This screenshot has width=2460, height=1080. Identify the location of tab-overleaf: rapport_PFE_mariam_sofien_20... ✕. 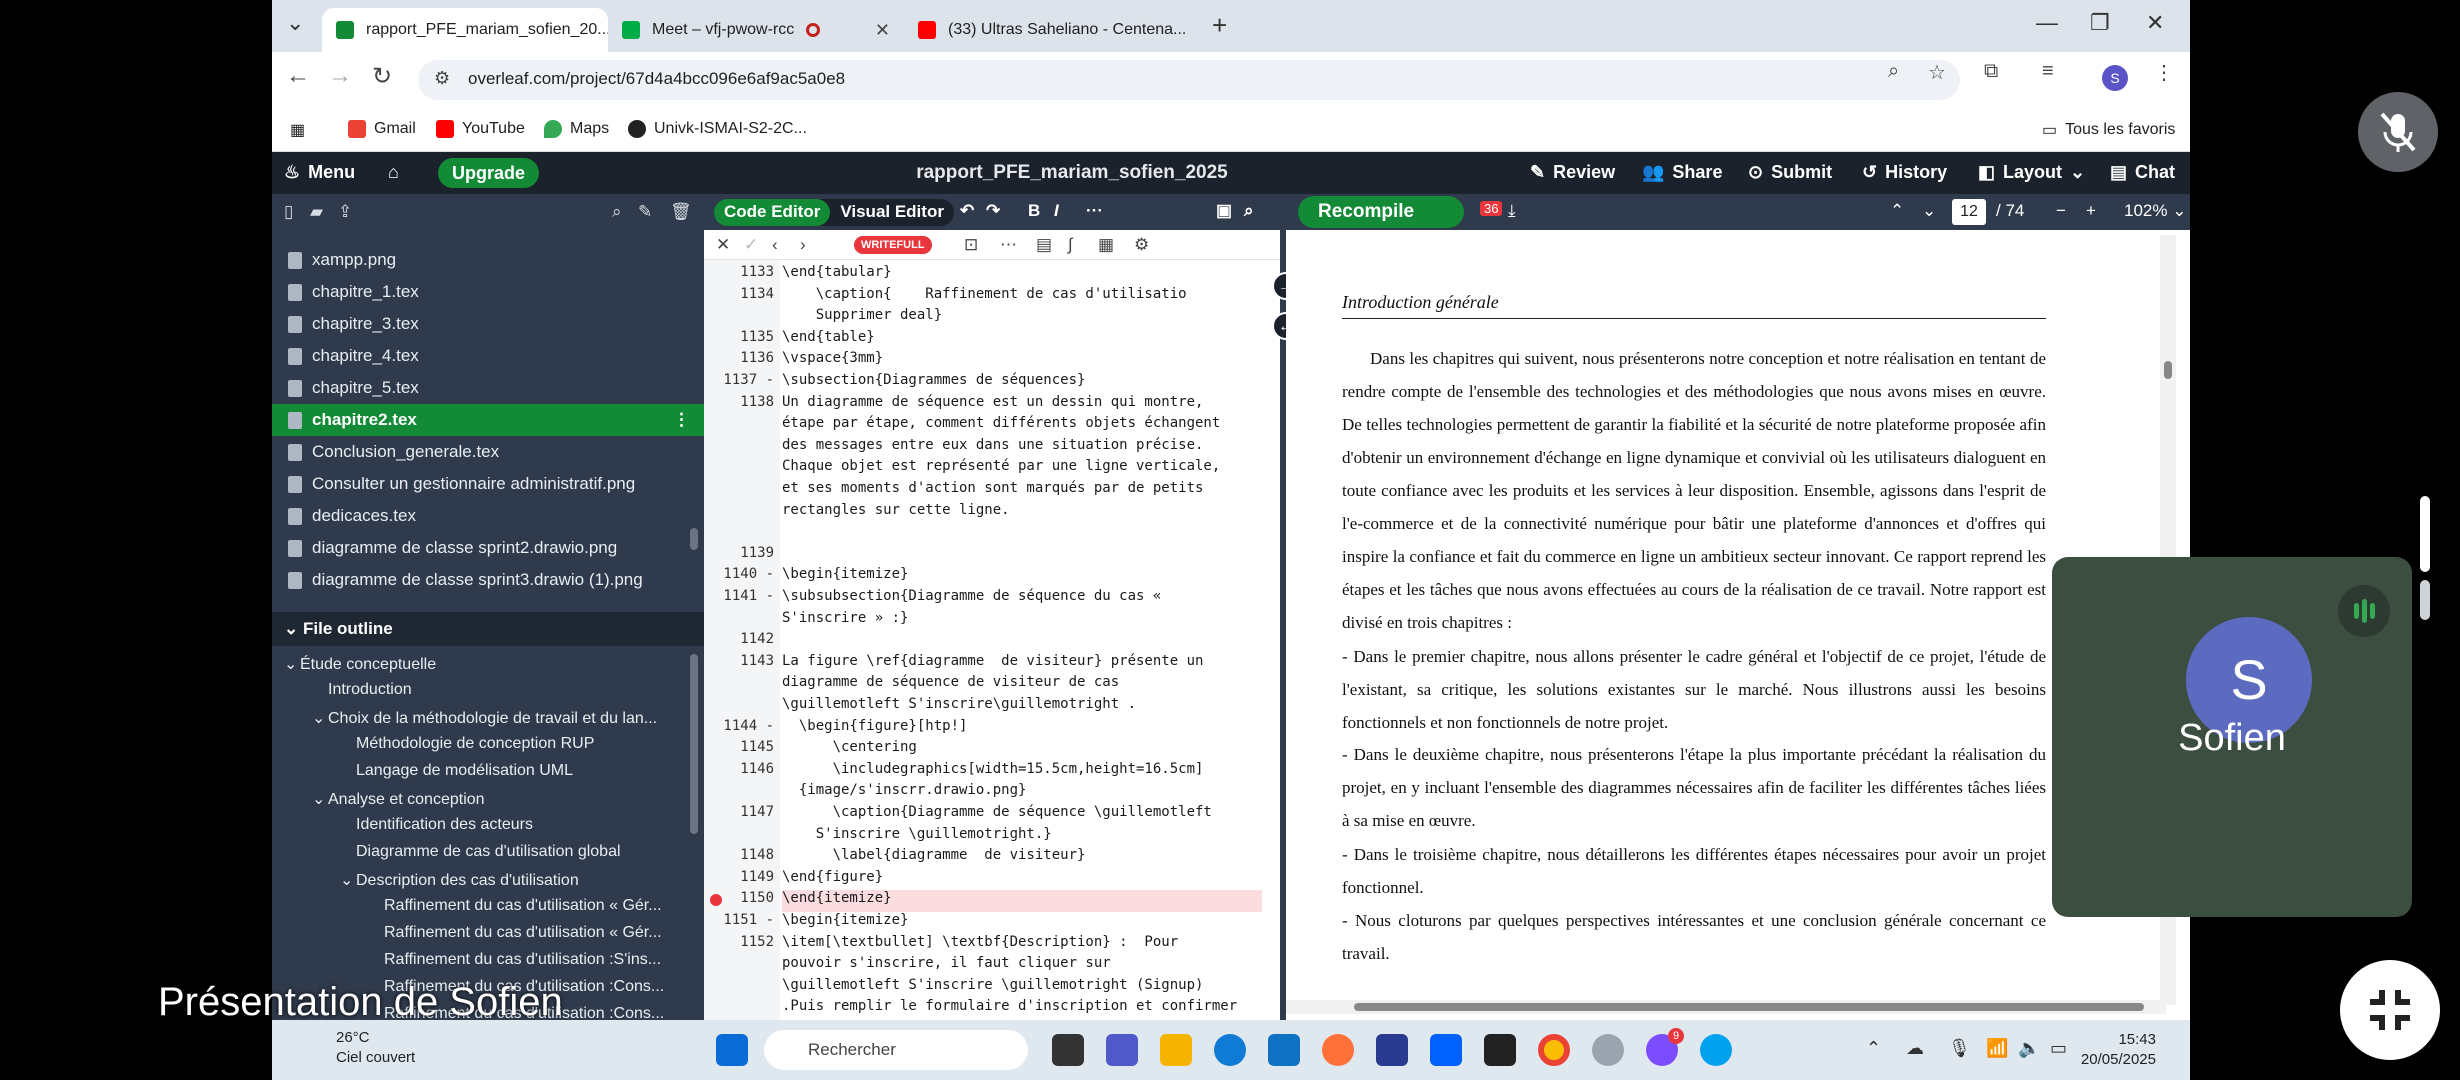
(465, 30).